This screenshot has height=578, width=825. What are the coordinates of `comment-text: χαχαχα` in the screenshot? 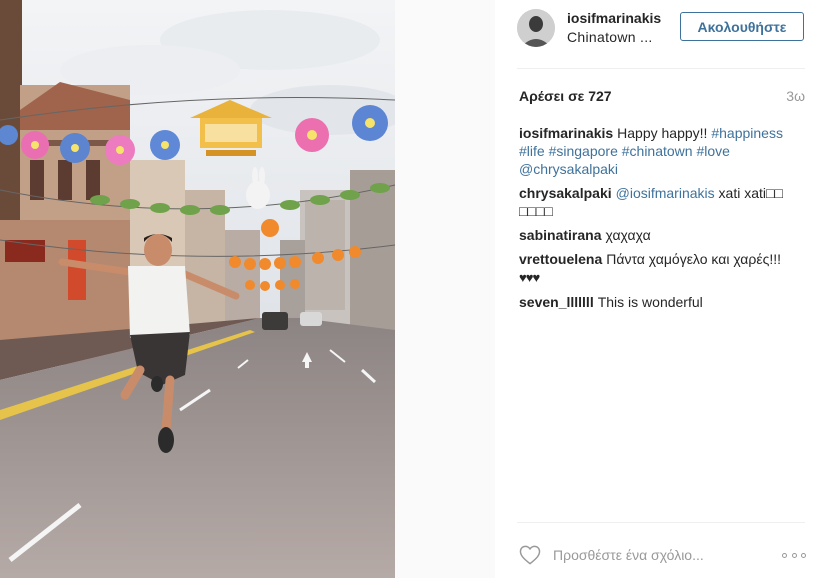 It's located at (628, 235).